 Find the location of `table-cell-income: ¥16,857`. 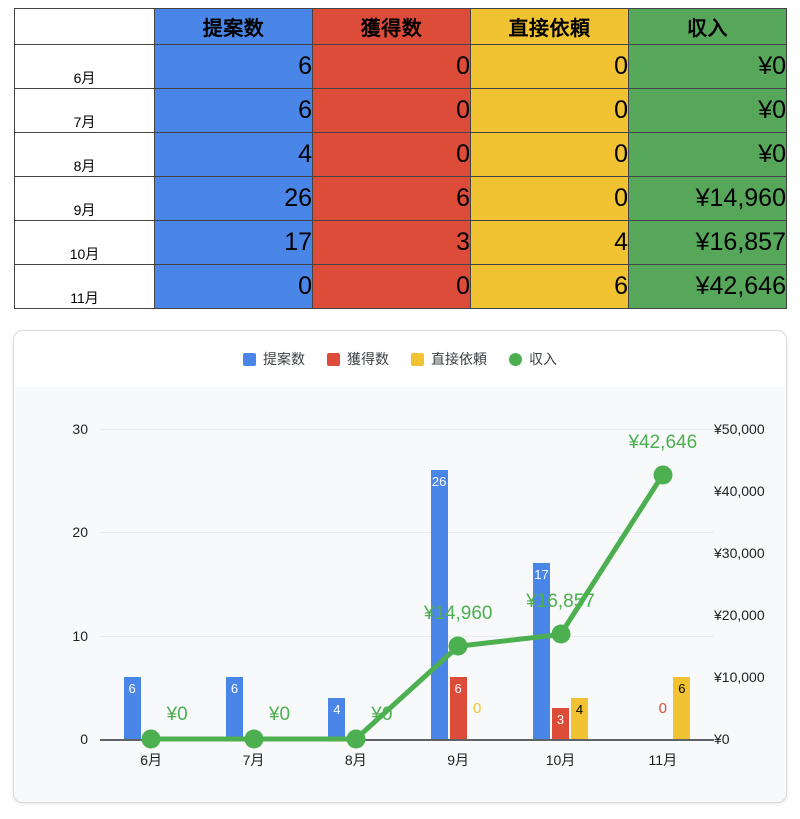

table-cell-income: ¥16,857 is located at coordinates (707, 242).